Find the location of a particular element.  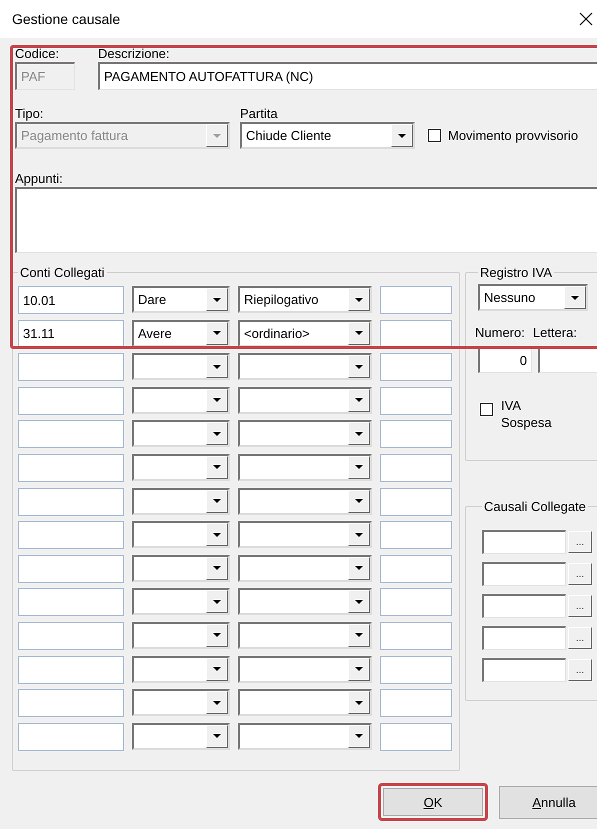

dialog-button: OK is located at coordinates (433, 802).